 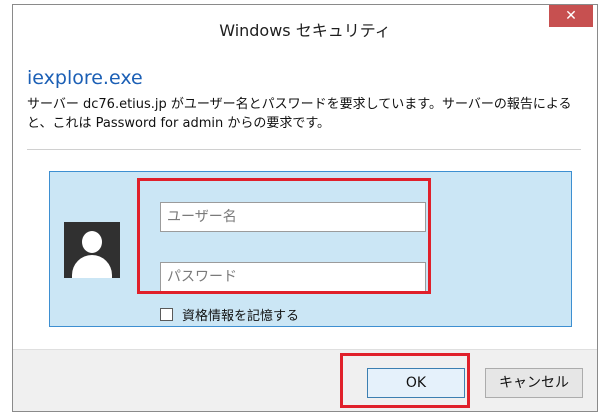 I want to click on title-bar: Windows セキュリティ ✕, so click(x=305, y=25).